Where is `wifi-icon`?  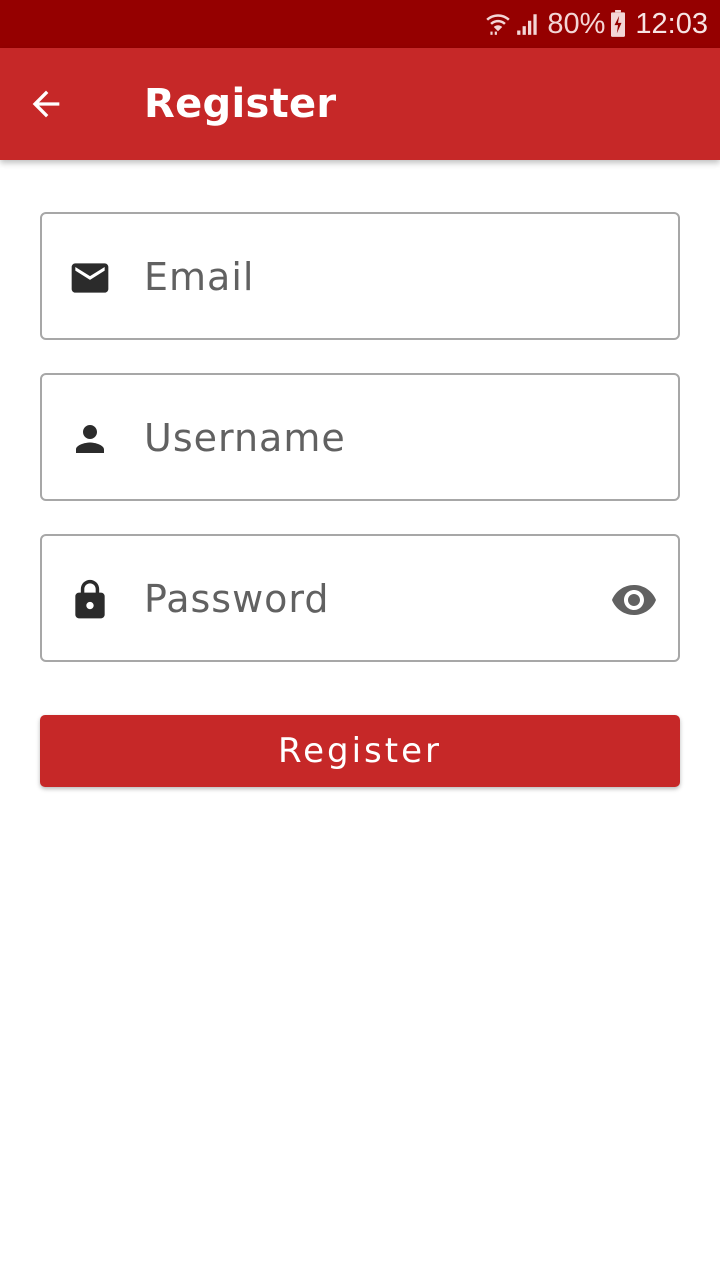
wifi-icon is located at coordinates (498, 24).